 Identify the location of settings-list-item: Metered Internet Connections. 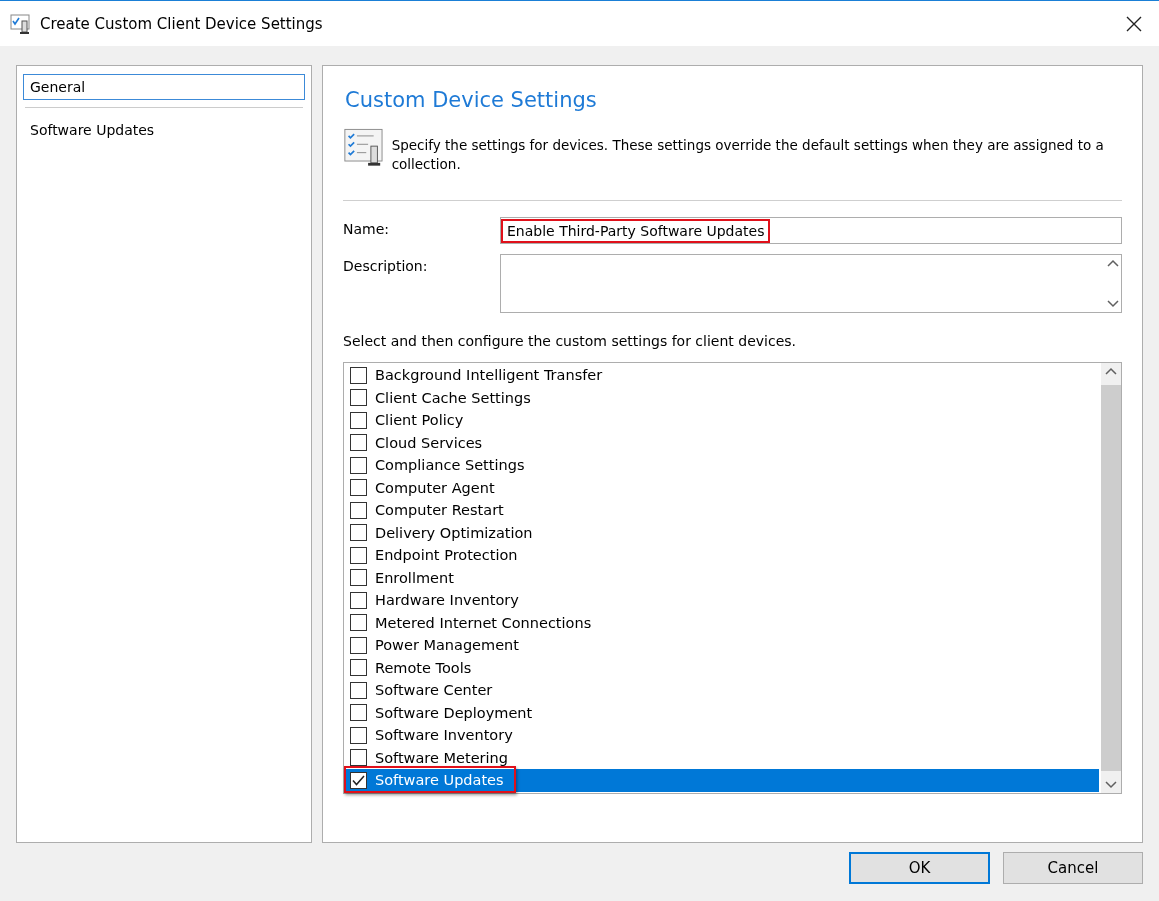
(721, 622).